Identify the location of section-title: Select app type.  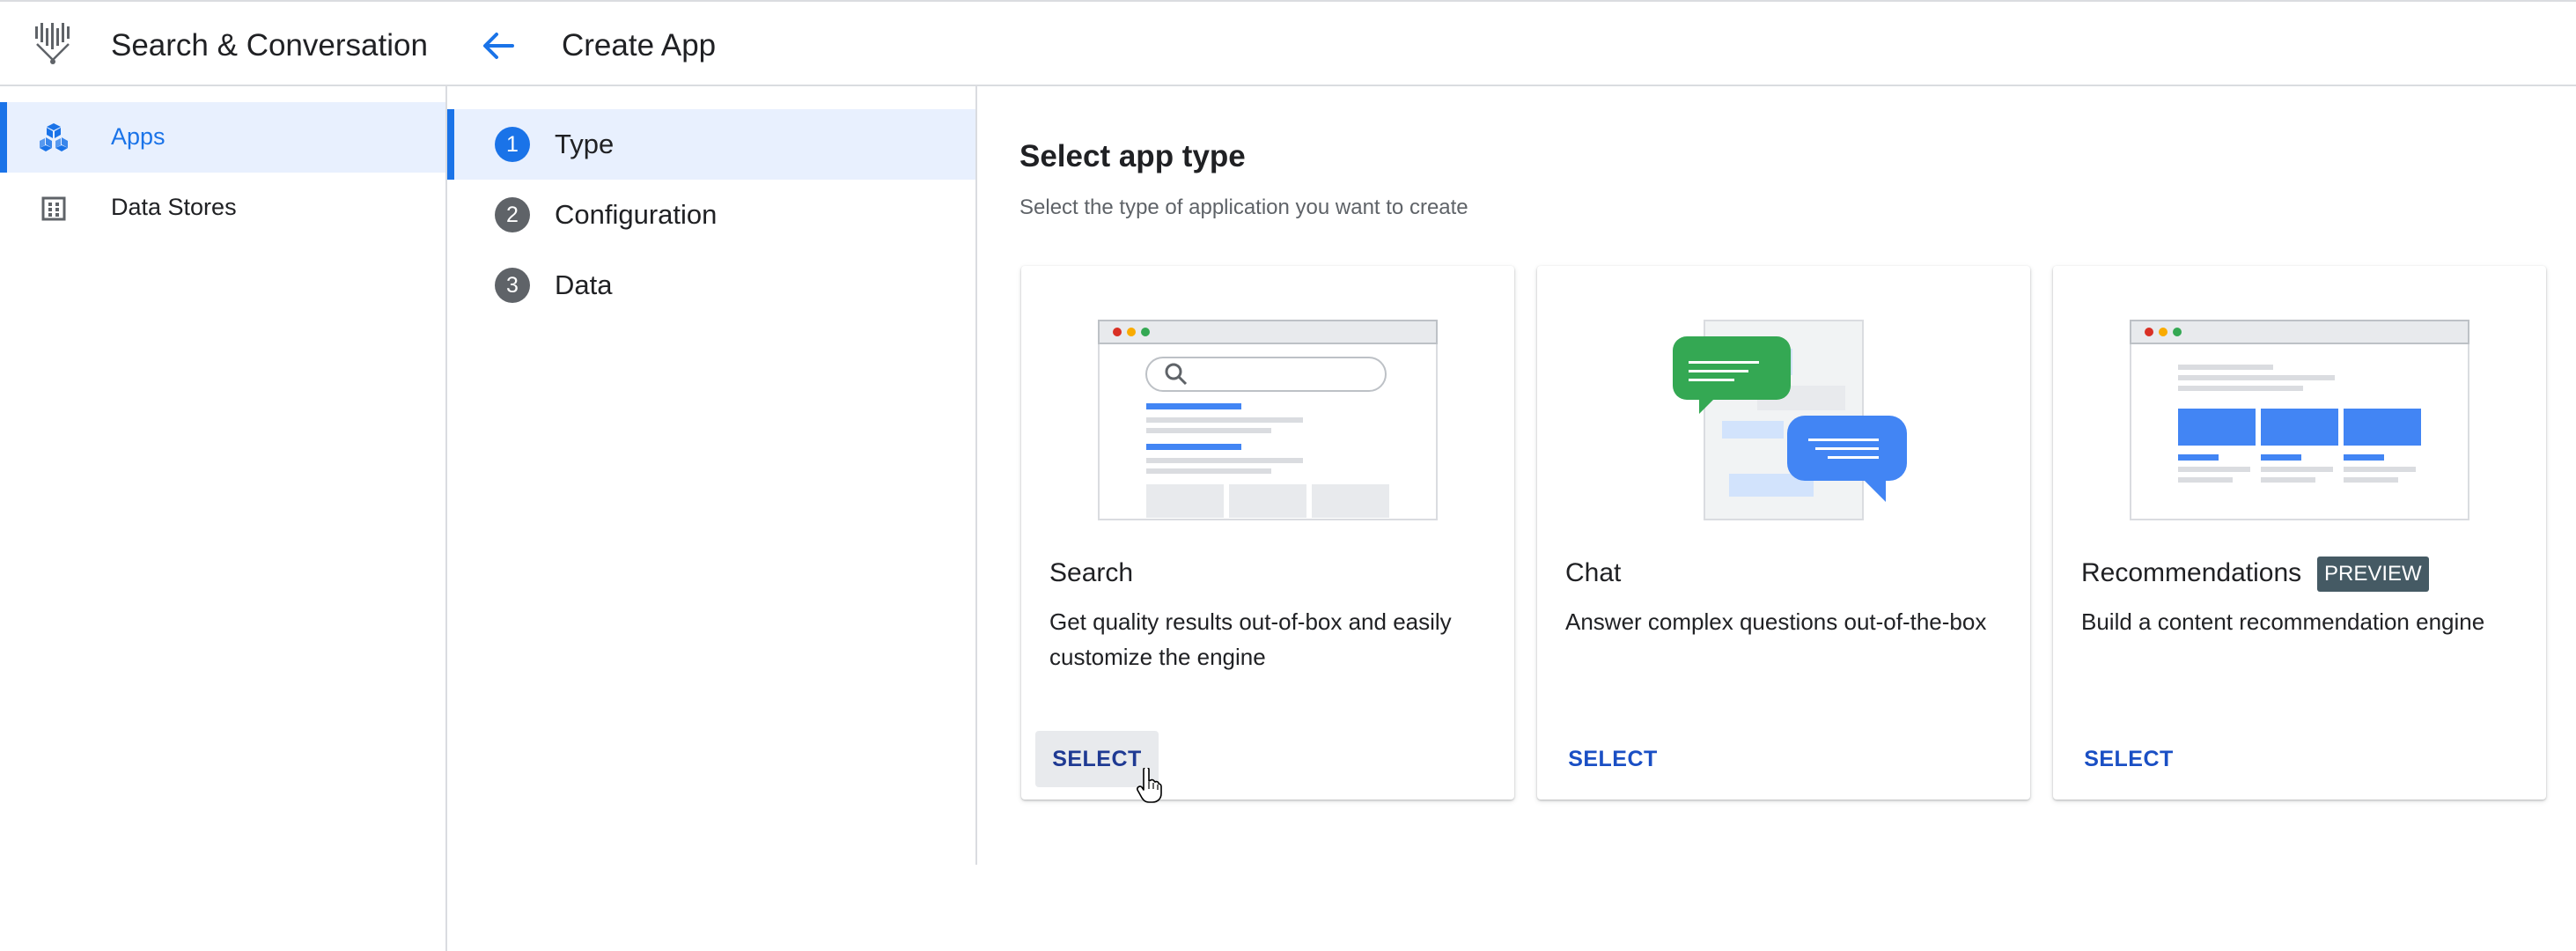
(1133, 156).